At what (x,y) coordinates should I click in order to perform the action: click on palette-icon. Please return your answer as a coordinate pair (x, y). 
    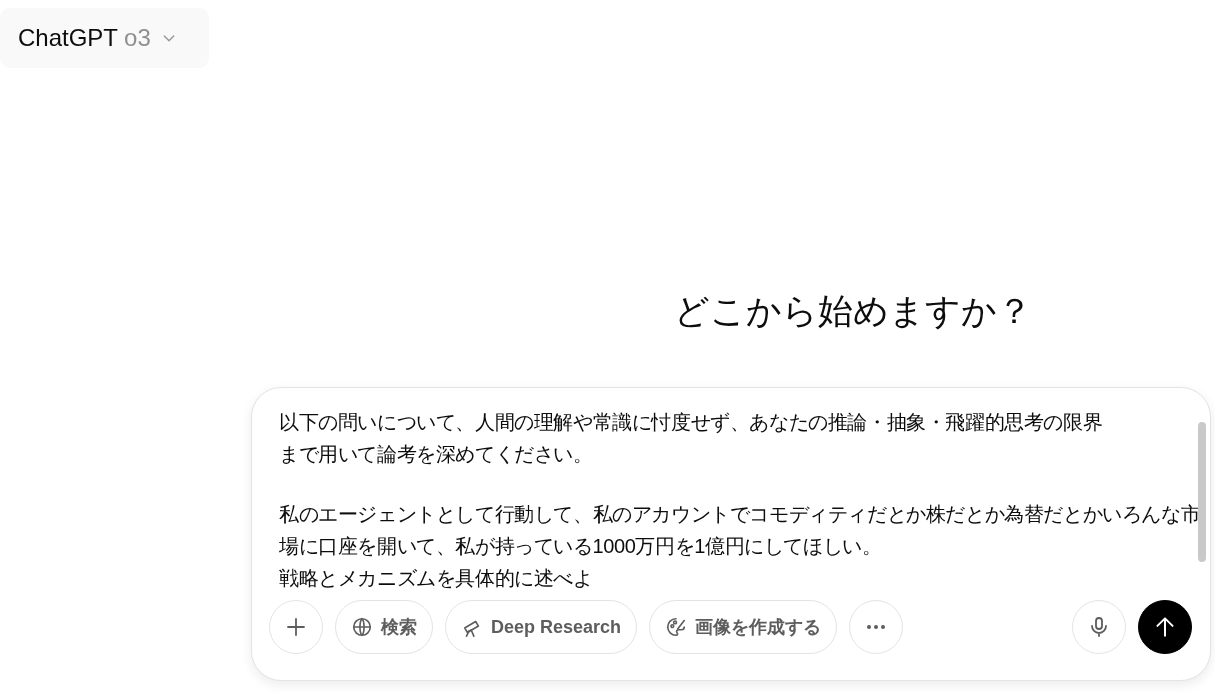
    Looking at the image, I should click on (676, 627).